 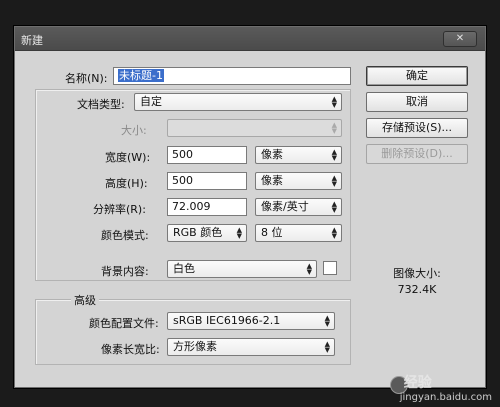 I want to click on doc-type-value: 自定, so click(x=151, y=101).